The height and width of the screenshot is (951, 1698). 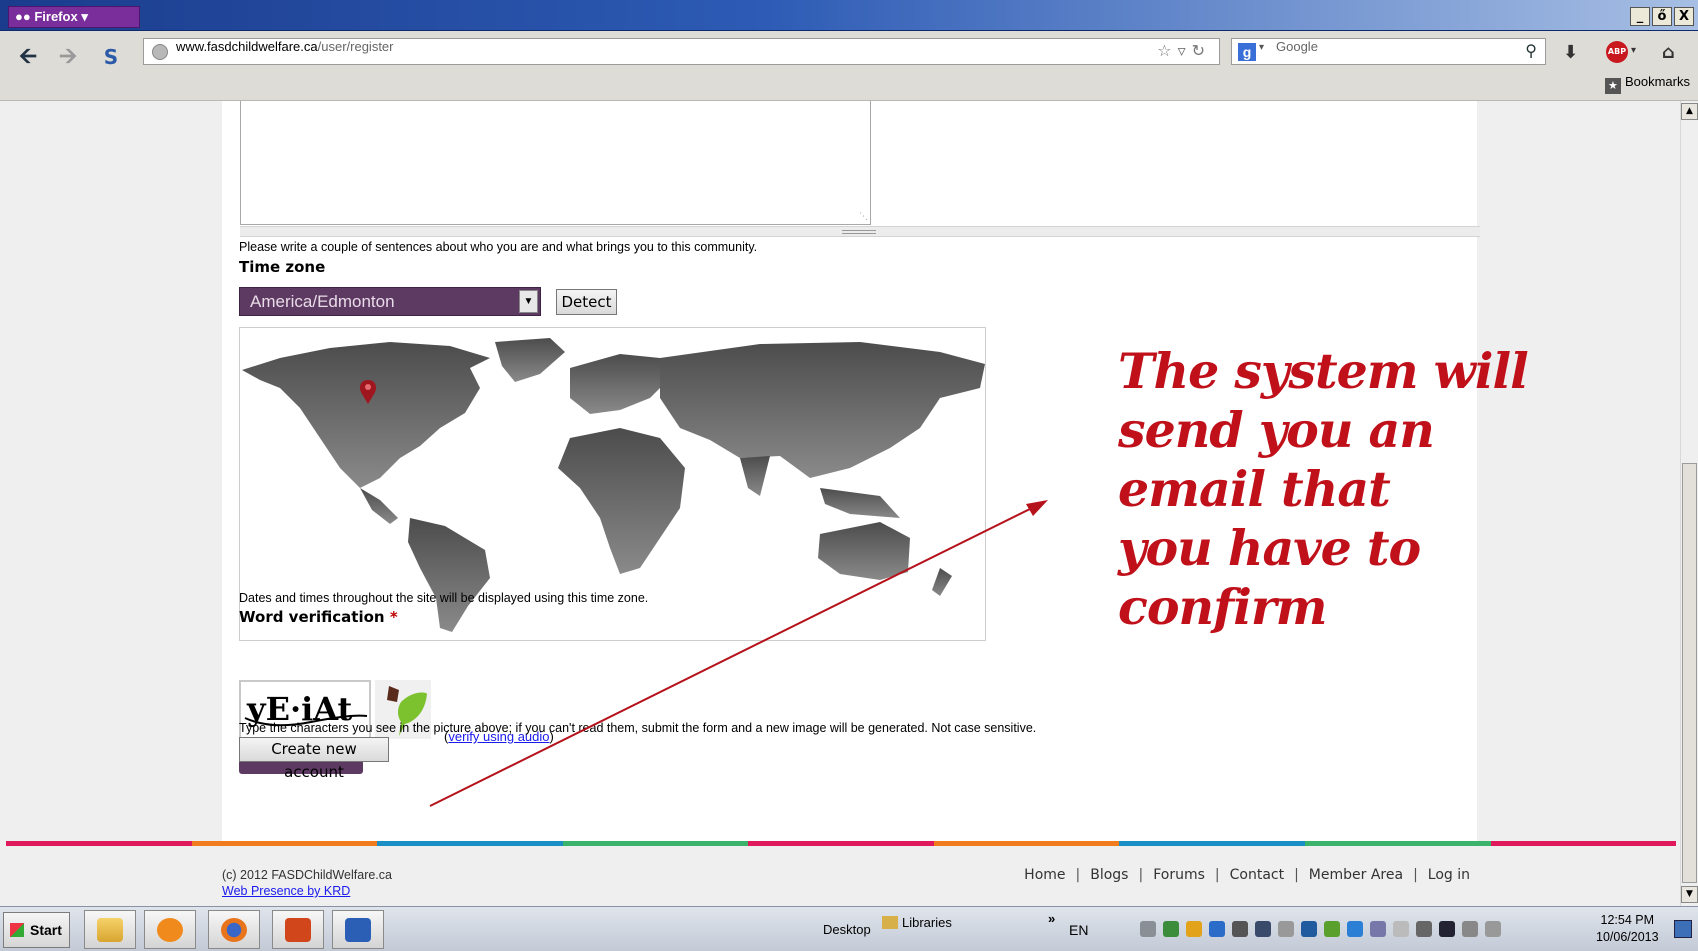 What do you see at coordinates (1263, 929) in the screenshot?
I see `monitor-icon` at bounding box center [1263, 929].